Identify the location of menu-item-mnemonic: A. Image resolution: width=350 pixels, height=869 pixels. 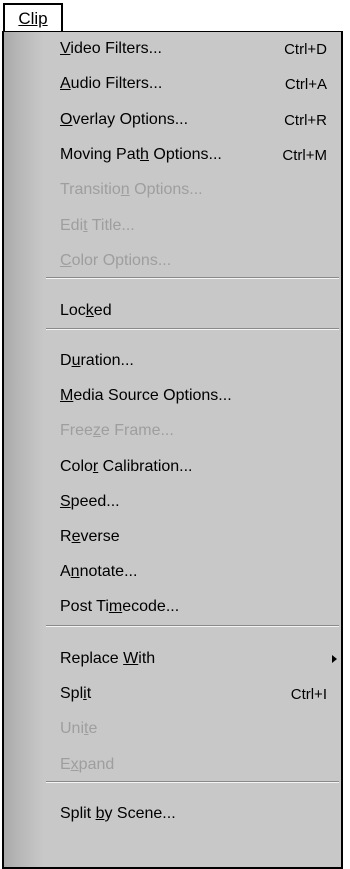
(65, 83).